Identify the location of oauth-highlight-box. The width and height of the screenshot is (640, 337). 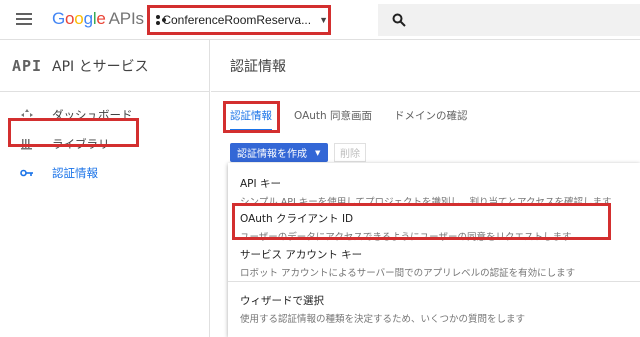
(421, 221).